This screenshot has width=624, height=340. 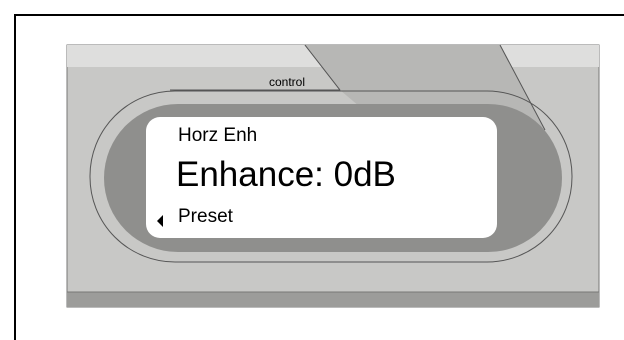 What do you see at coordinates (160, 221) in the screenshot?
I see `left-triangle-icon` at bounding box center [160, 221].